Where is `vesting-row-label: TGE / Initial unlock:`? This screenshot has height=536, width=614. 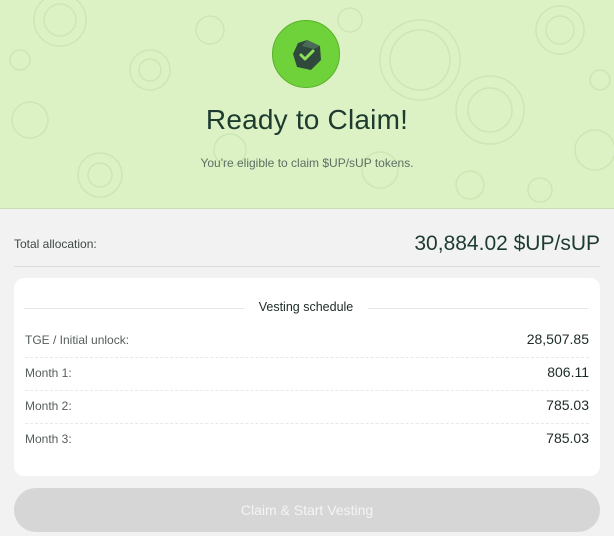 vesting-row-label: TGE / Initial unlock: is located at coordinates (77, 340).